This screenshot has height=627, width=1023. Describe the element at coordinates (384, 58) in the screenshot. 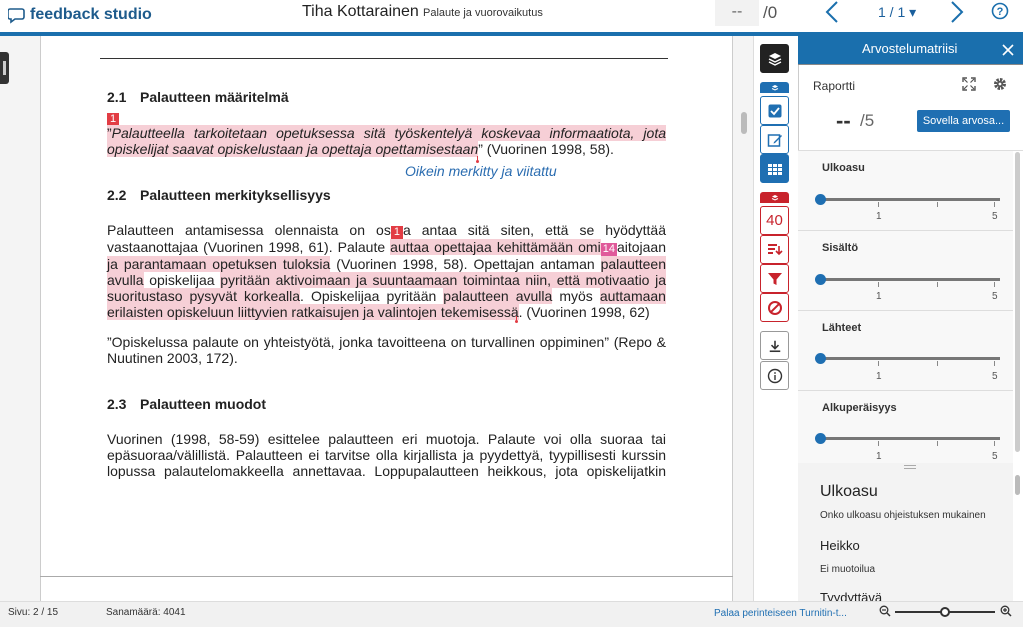

I see `page-top-rule` at that location.